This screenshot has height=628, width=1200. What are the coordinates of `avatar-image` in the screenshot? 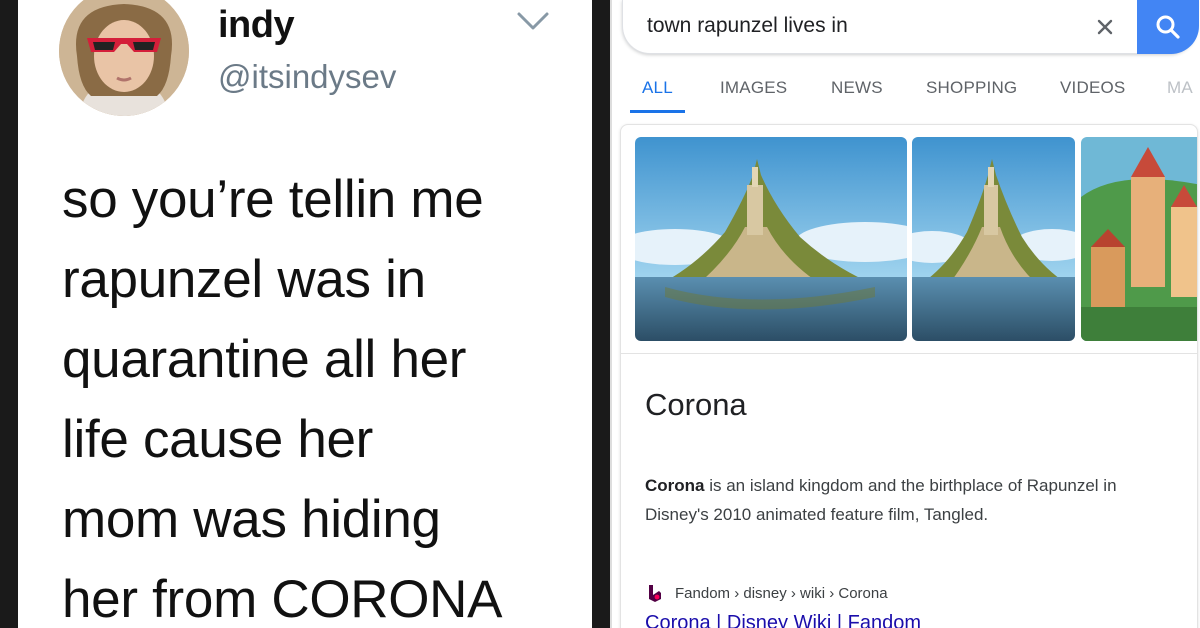 It's located at (124, 58).